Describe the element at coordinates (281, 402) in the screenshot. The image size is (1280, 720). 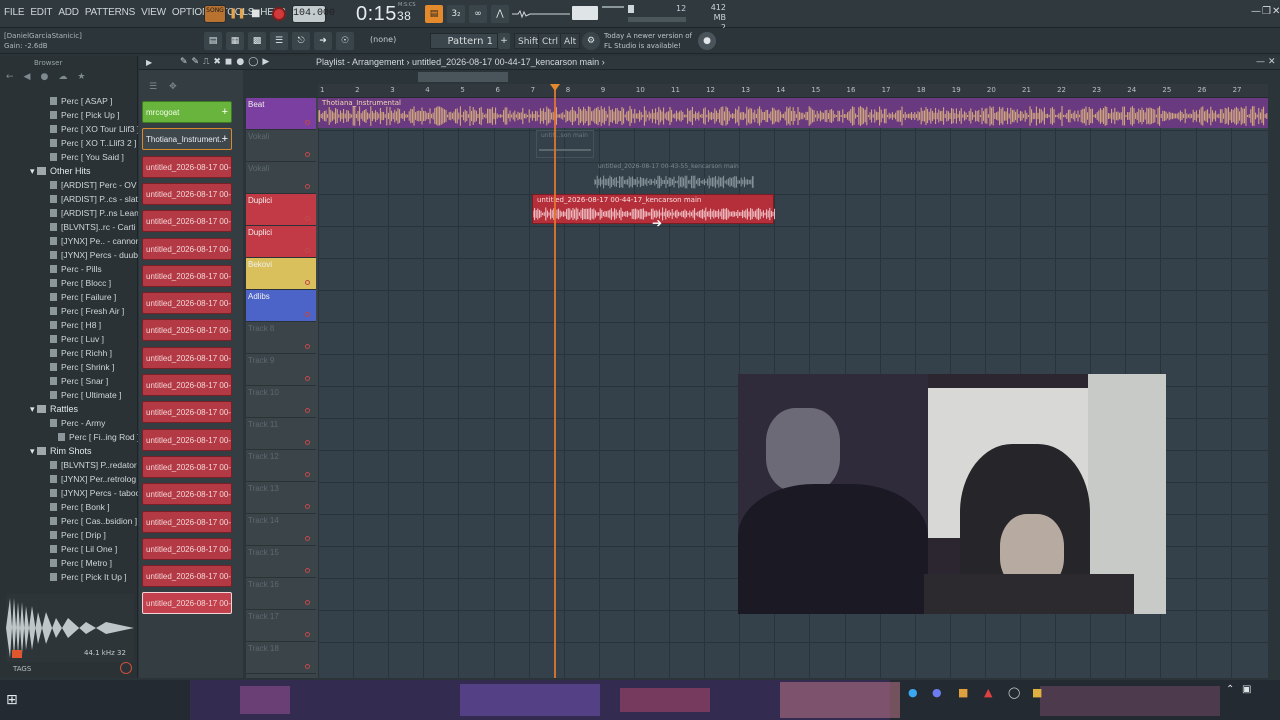
I see `track-header: Track 10` at that location.